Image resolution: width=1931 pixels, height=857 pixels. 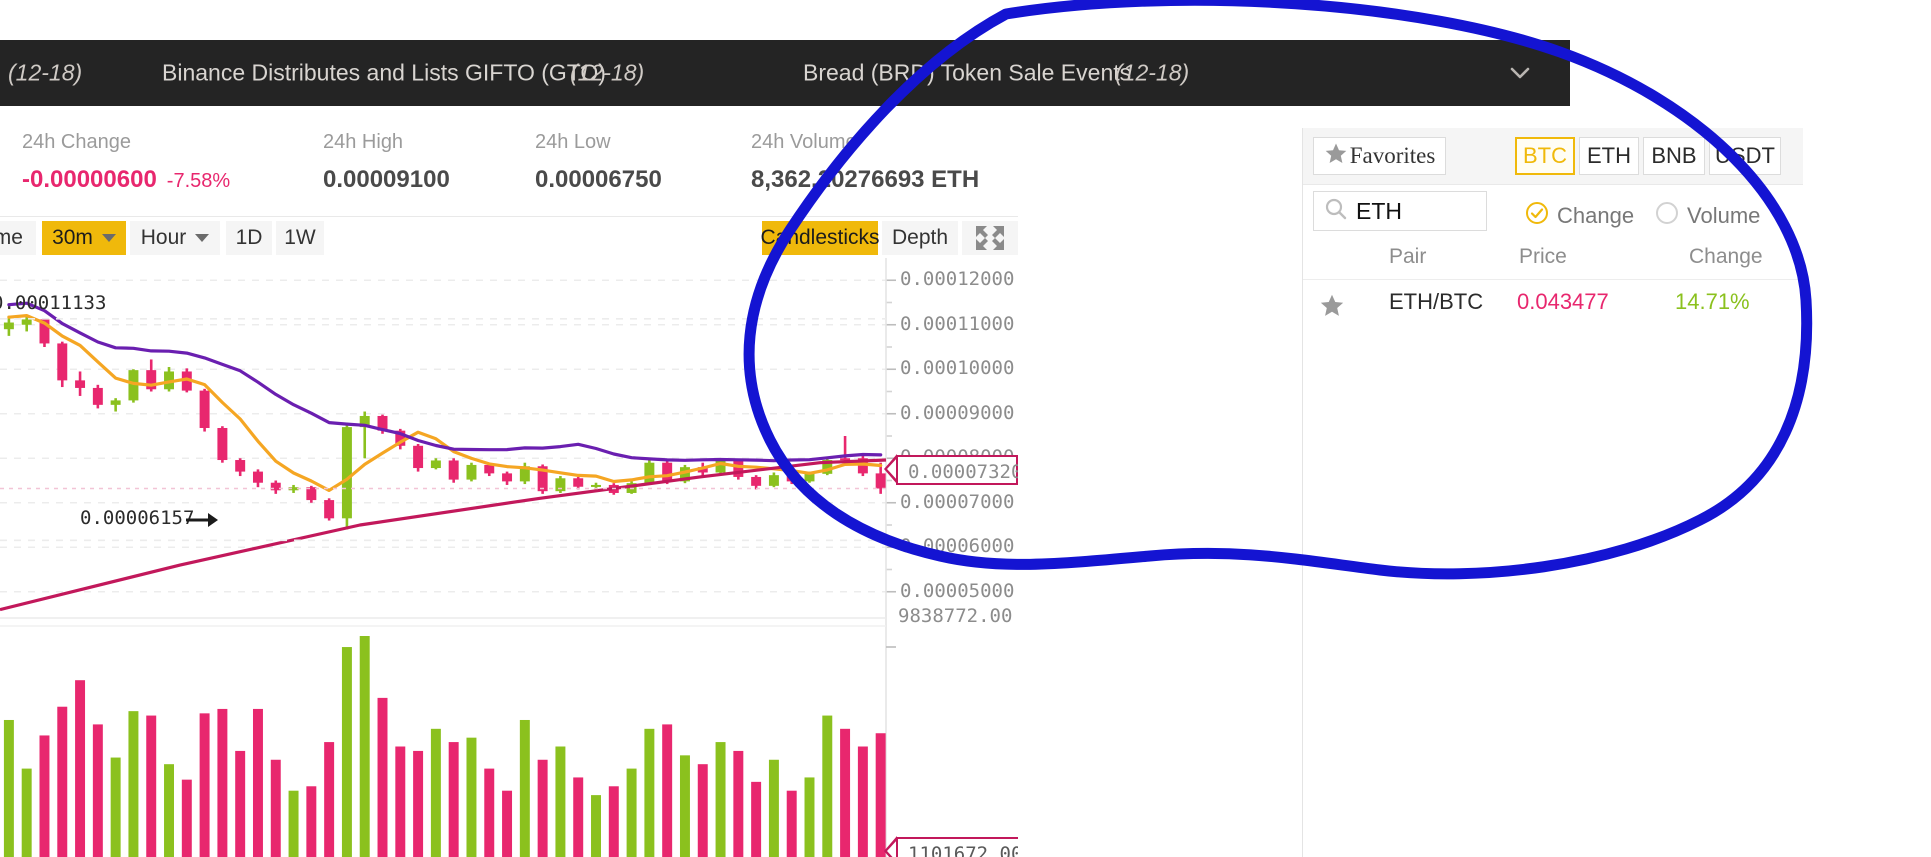 I want to click on sort-change-label: Change, so click(x=1596, y=215).